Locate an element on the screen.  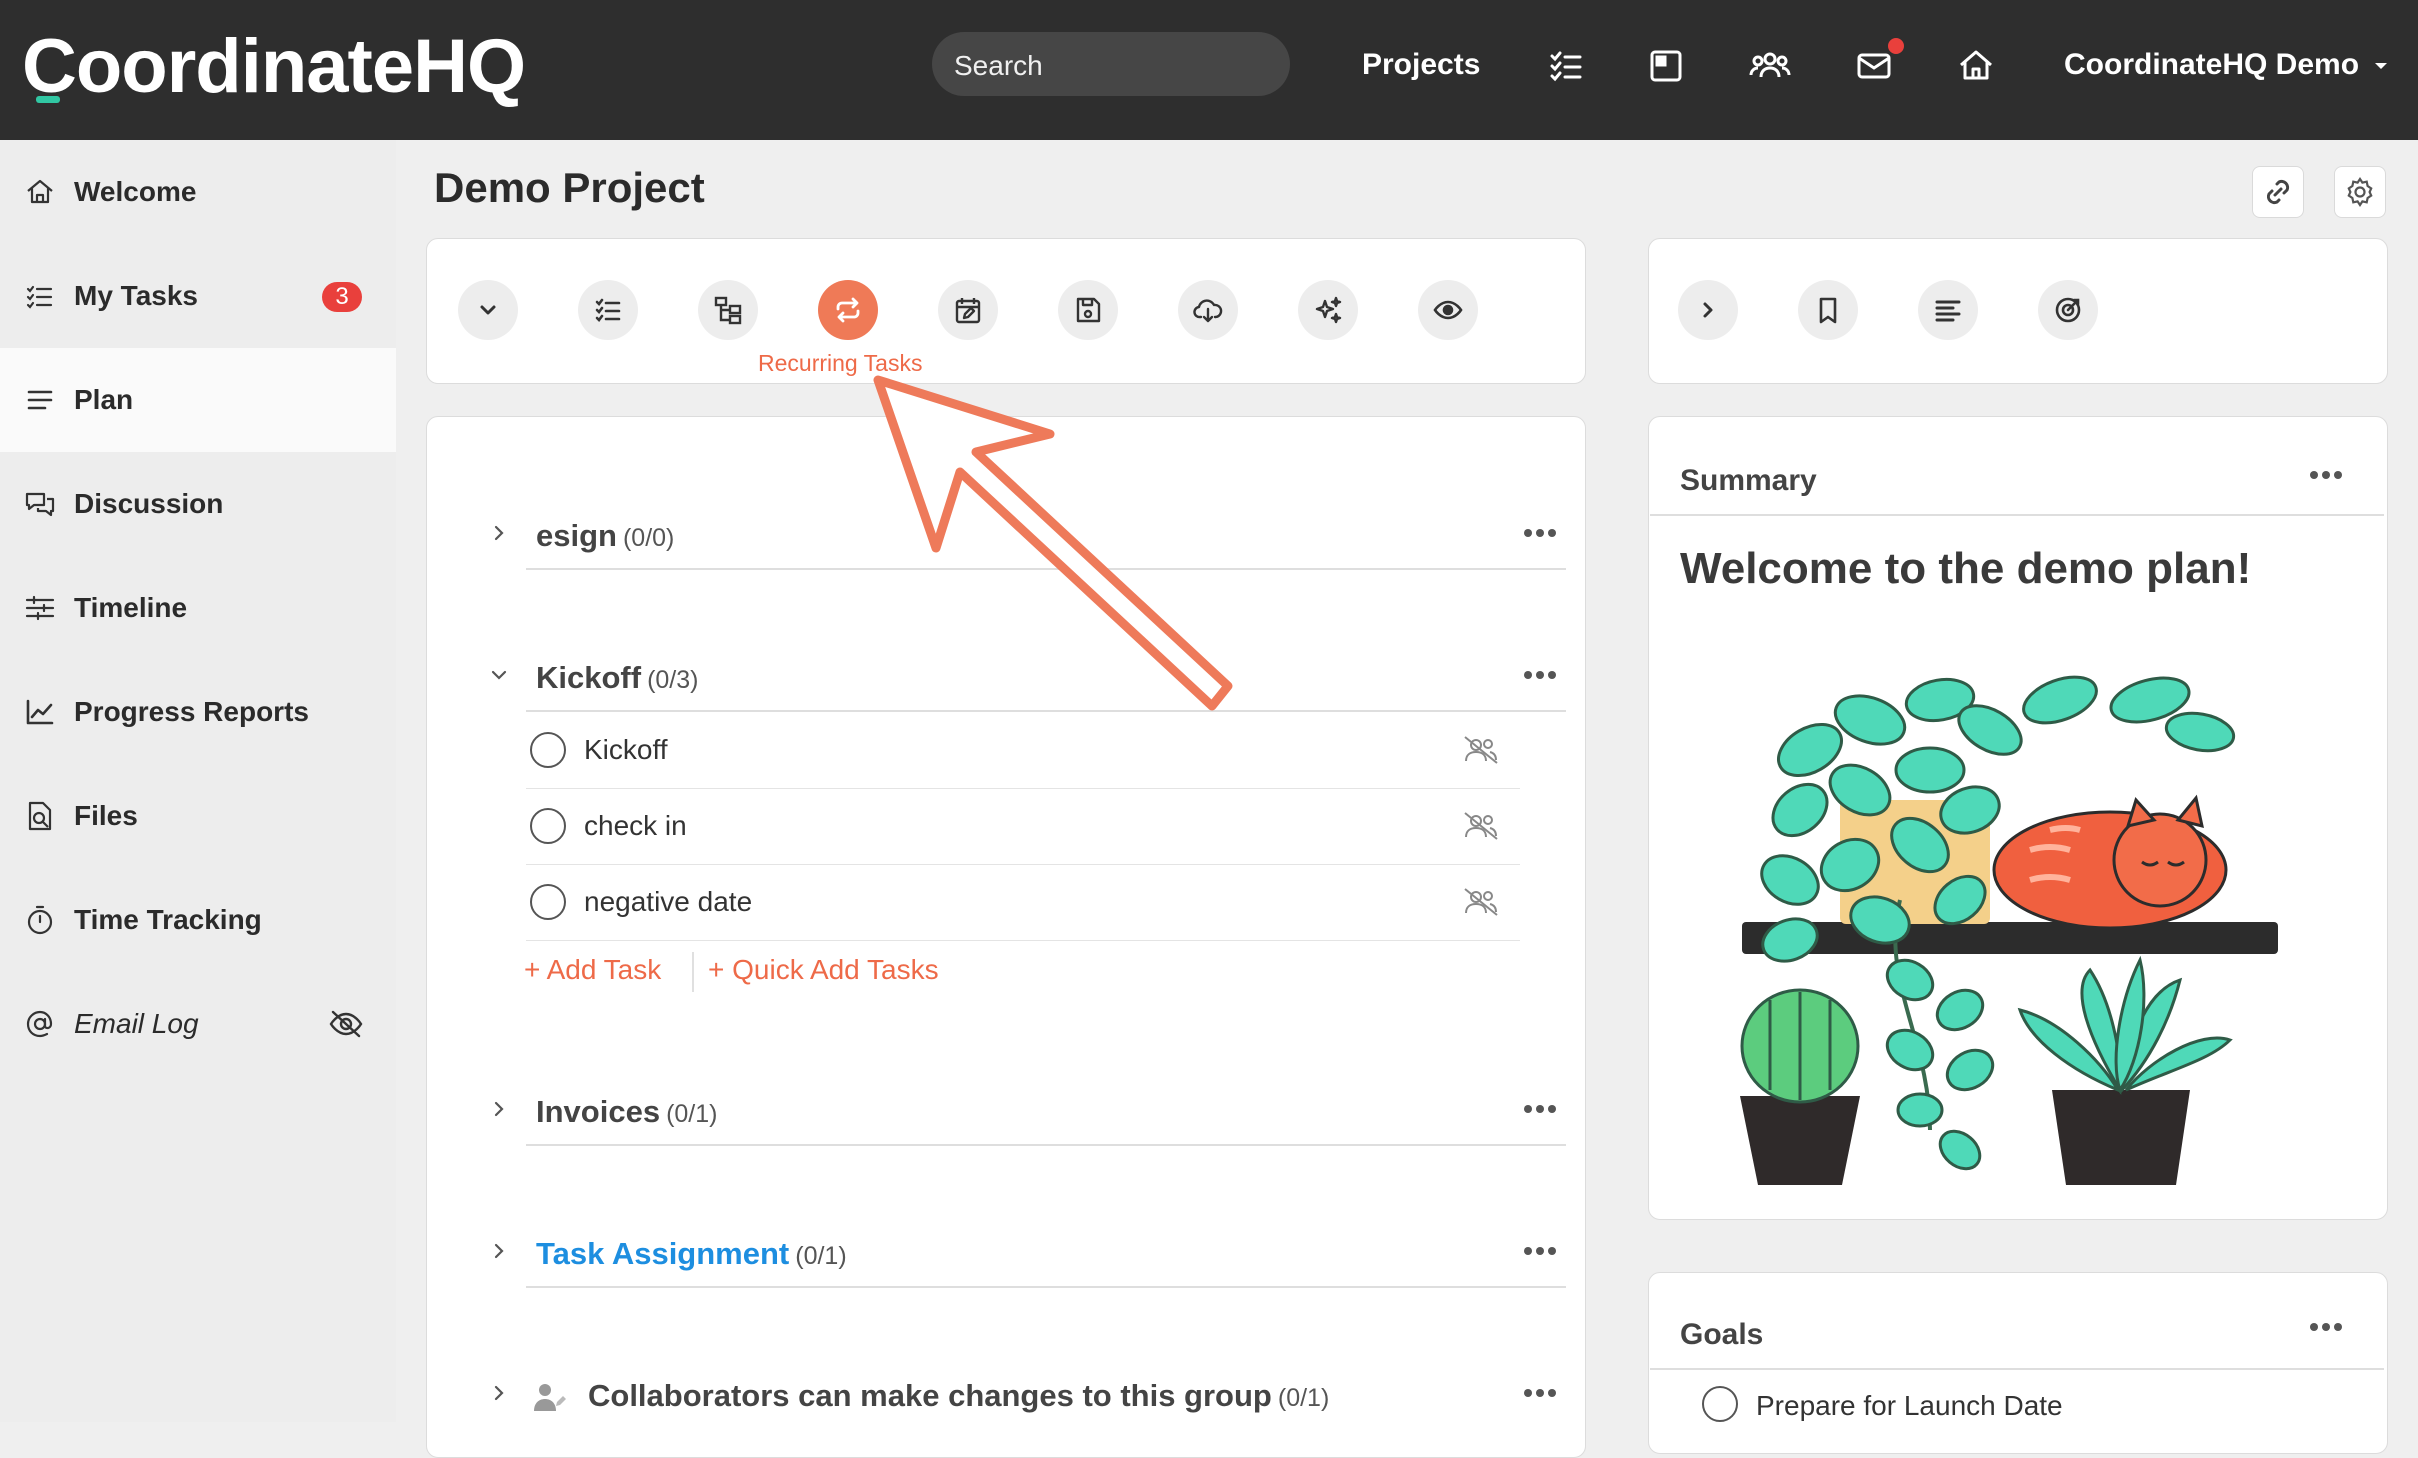
team-nav-icon is located at coordinates (1770, 66).